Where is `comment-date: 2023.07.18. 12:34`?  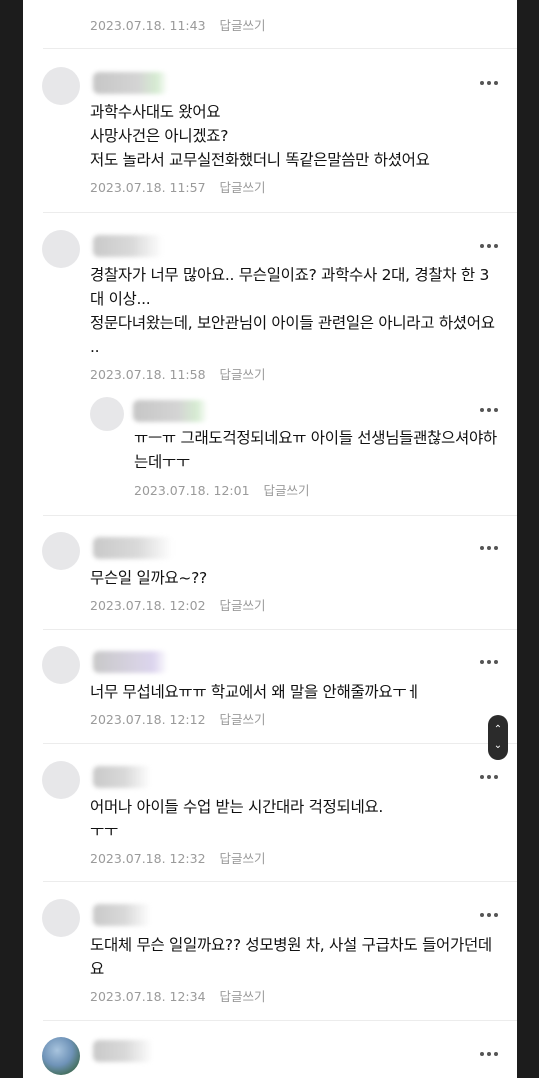
comment-date: 2023.07.18. 12:34 is located at coordinates (148, 996).